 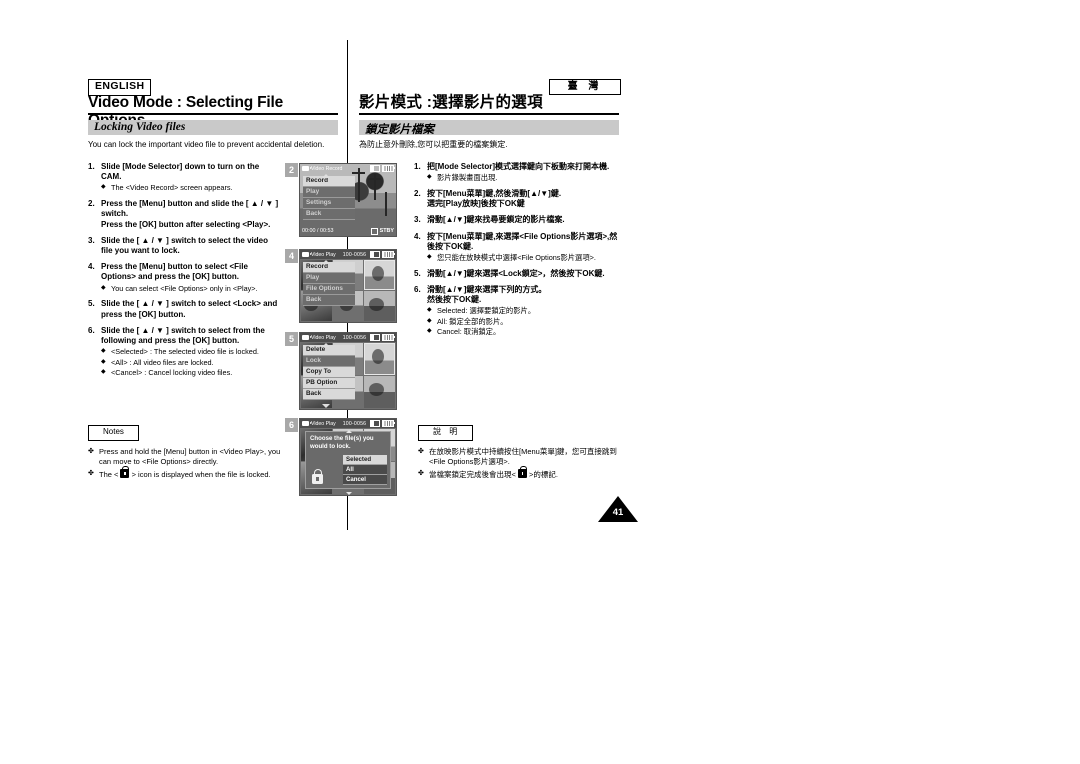 I want to click on step-sub-text: The <Video Record> screen appears., so click(x=172, y=188).